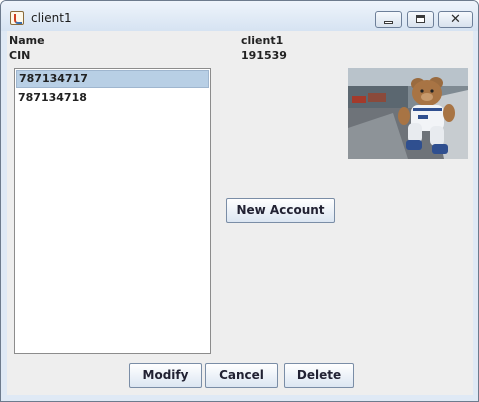  Describe the element at coordinates (20, 55) in the screenshot. I see `cin-label: CIN` at that location.